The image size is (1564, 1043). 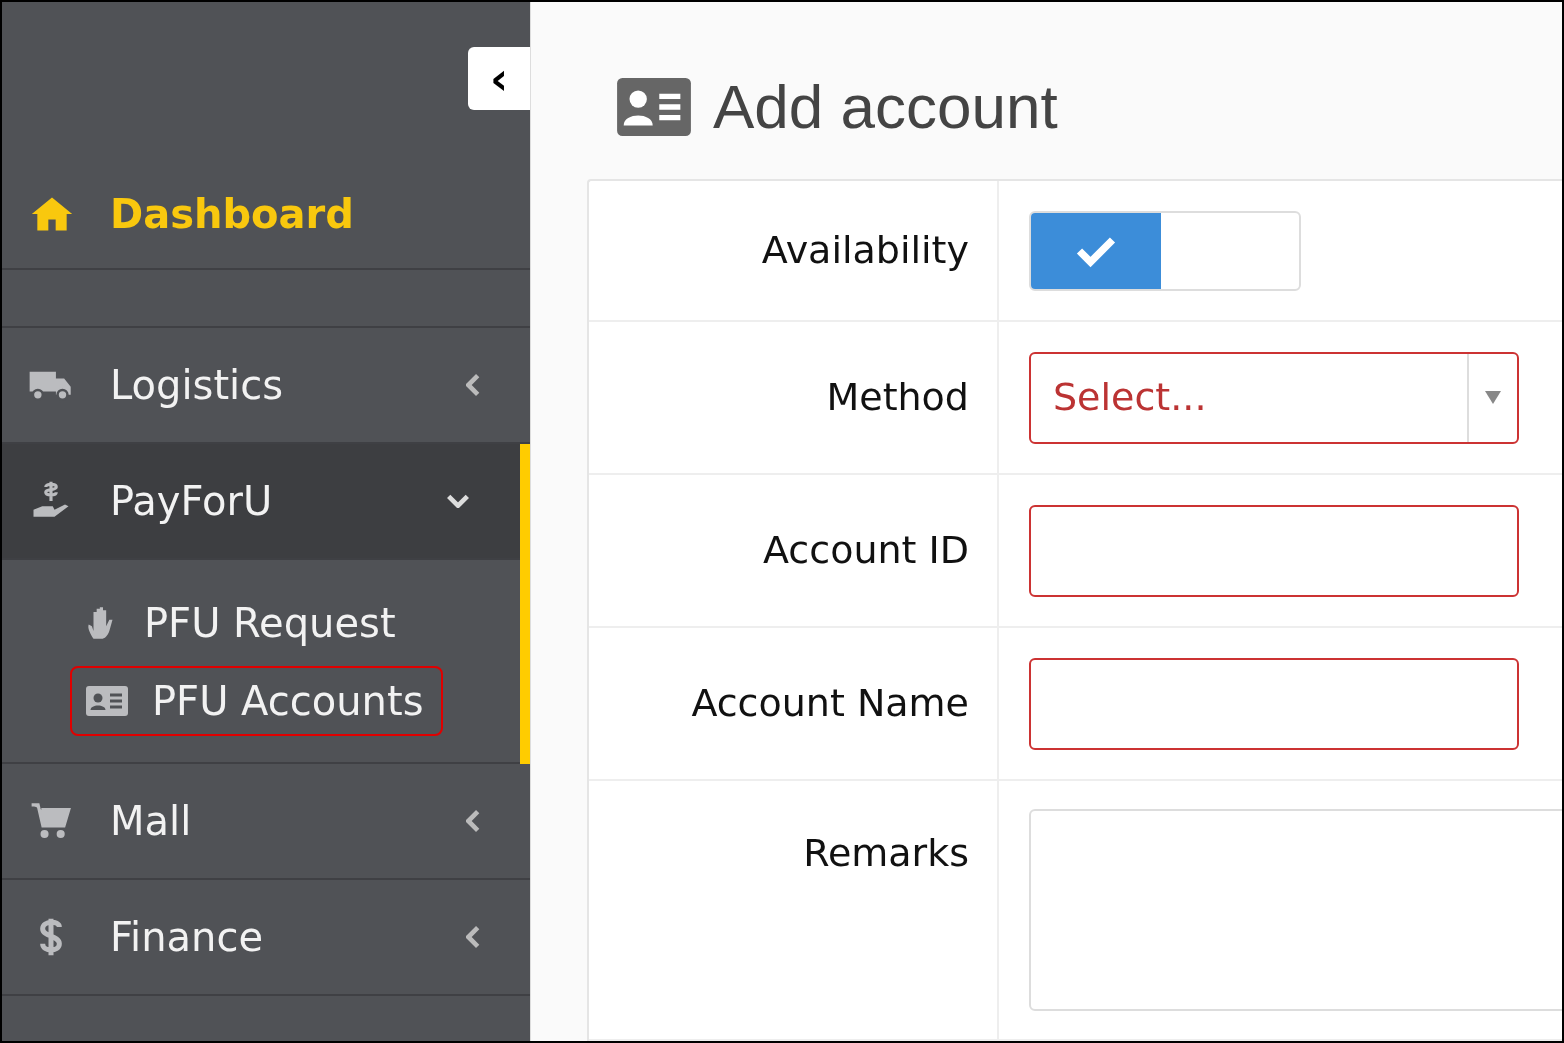 I want to click on field-label: Method, so click(x=897, y=397).